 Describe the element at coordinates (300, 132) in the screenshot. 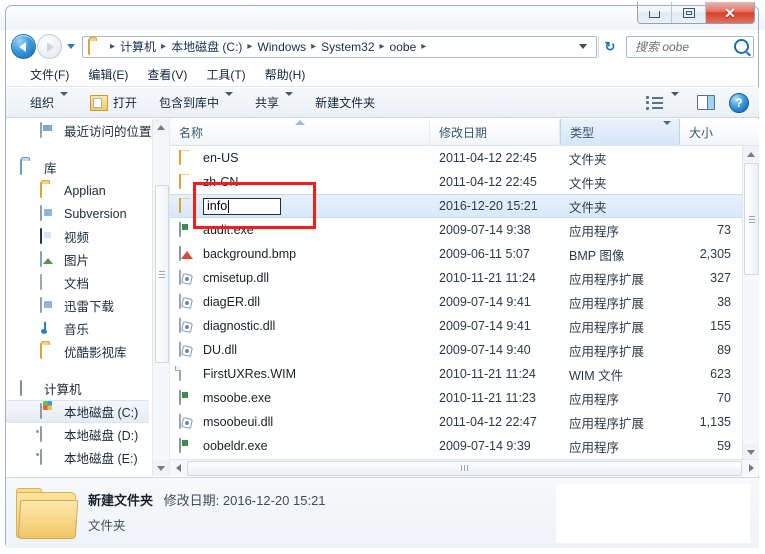

I see `column-header-name: 名称` at that location.